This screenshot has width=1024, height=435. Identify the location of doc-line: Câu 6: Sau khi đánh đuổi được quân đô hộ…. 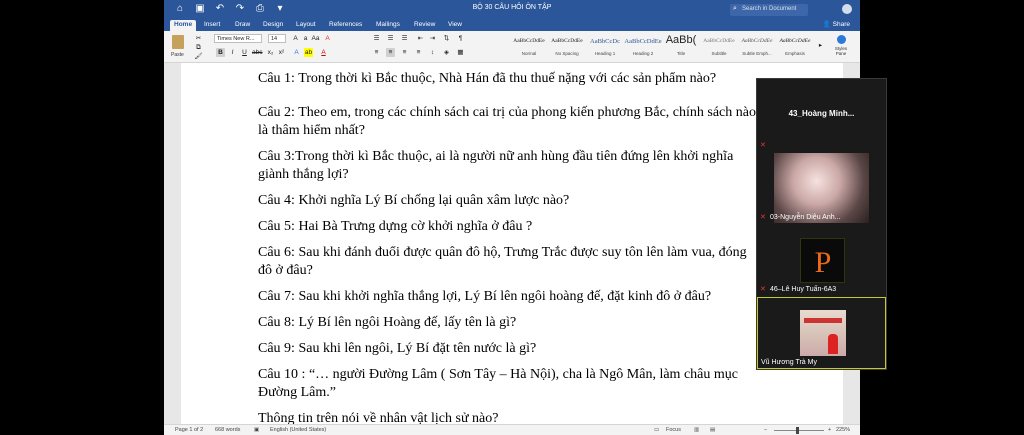
(502, 253).